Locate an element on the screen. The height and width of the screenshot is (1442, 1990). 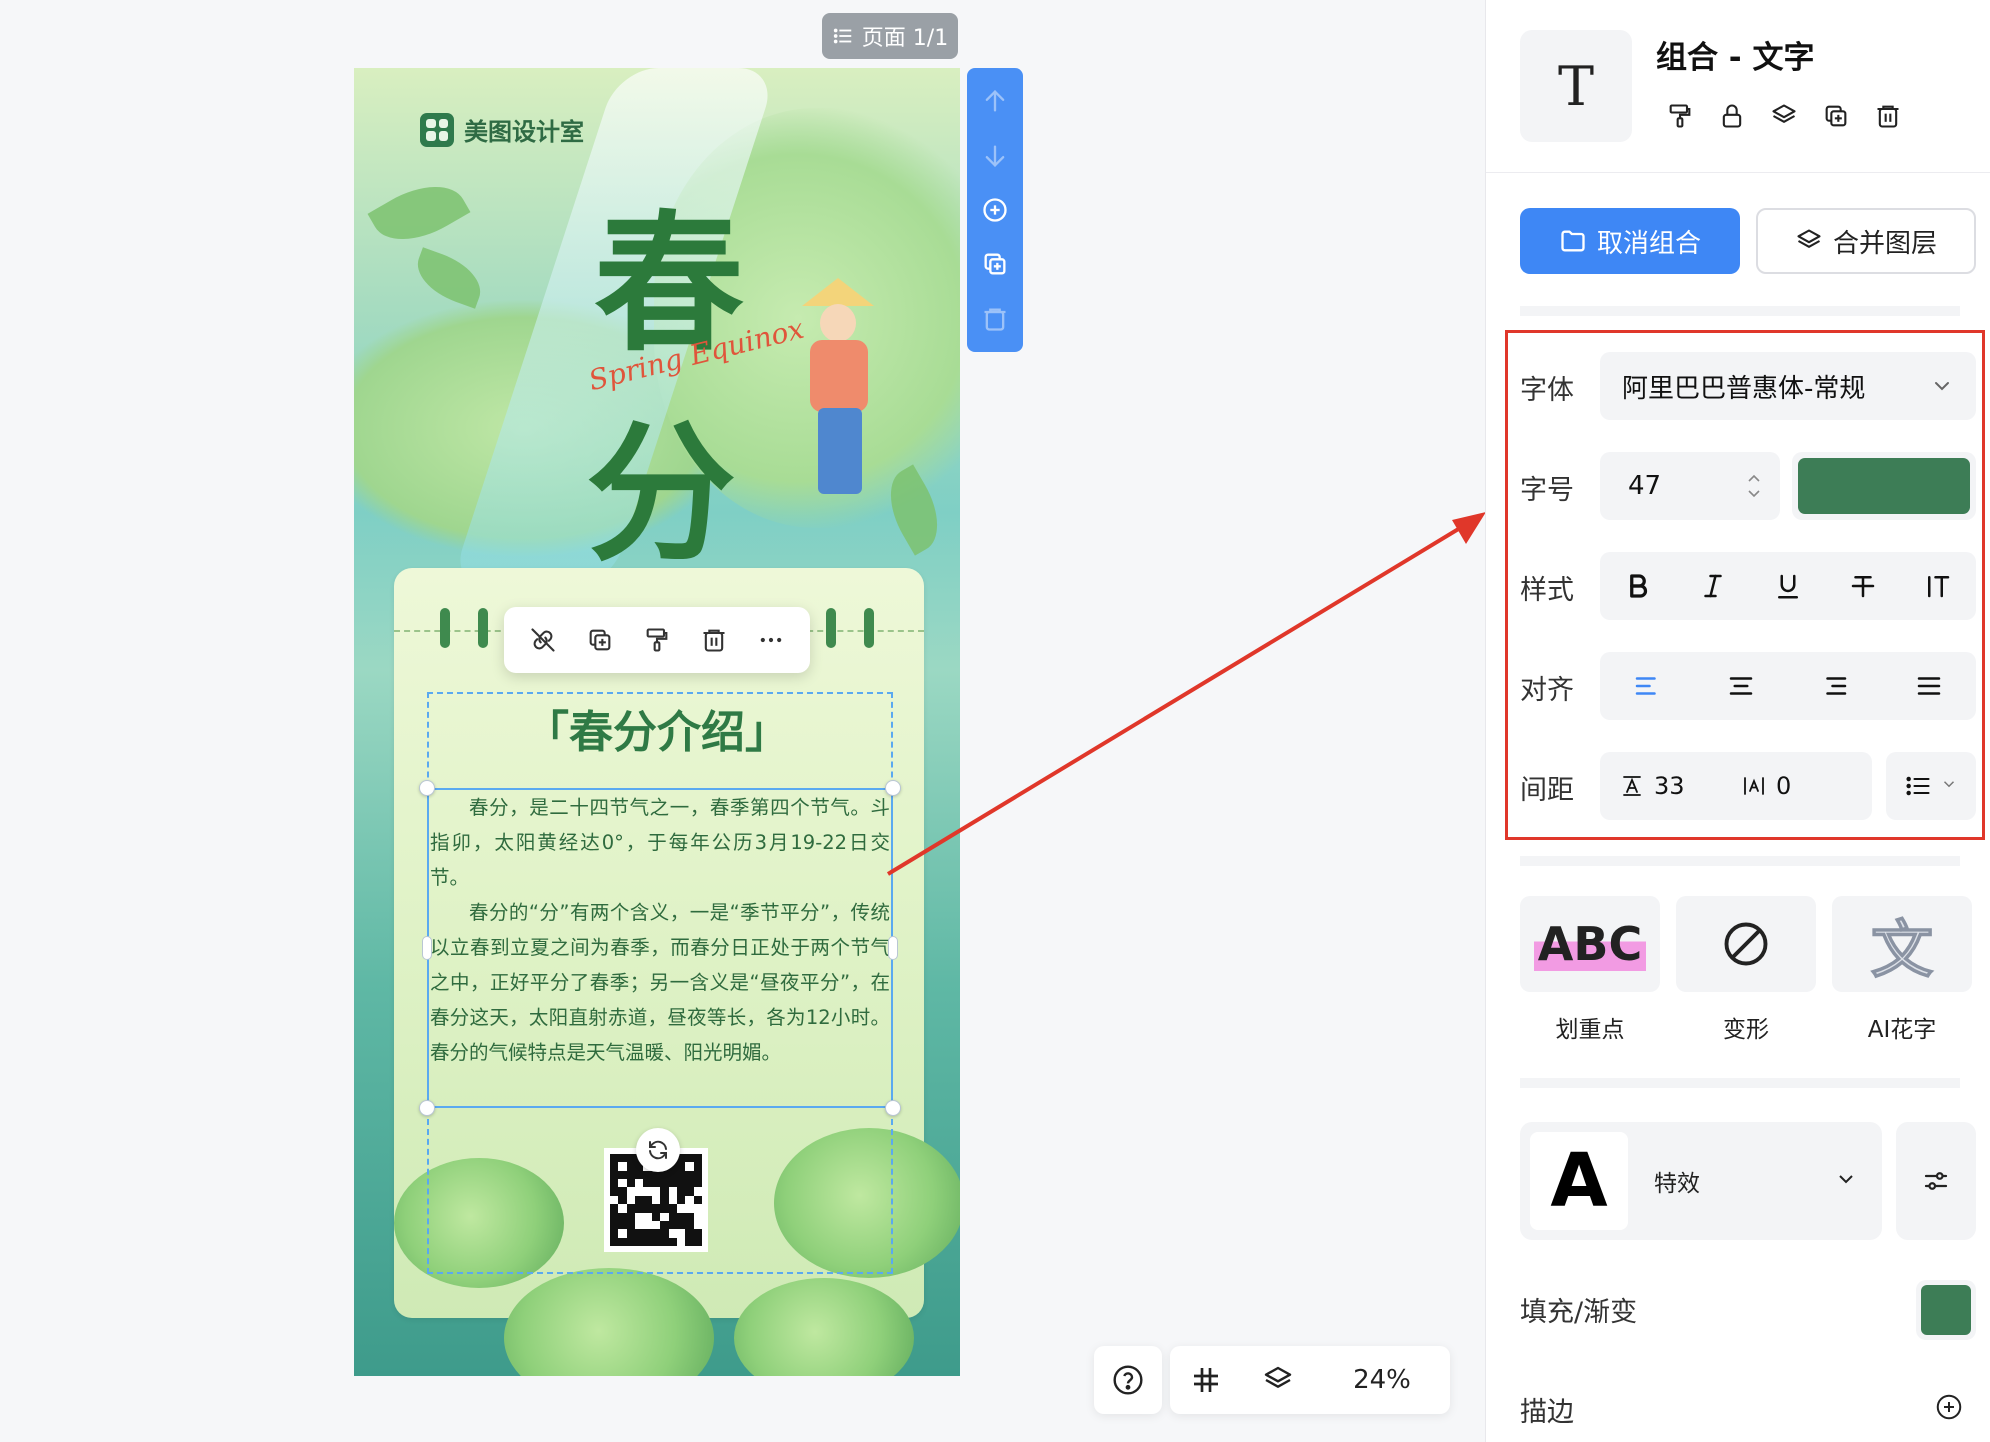
vertical-text-icon is located at coordinates (1939, 587).